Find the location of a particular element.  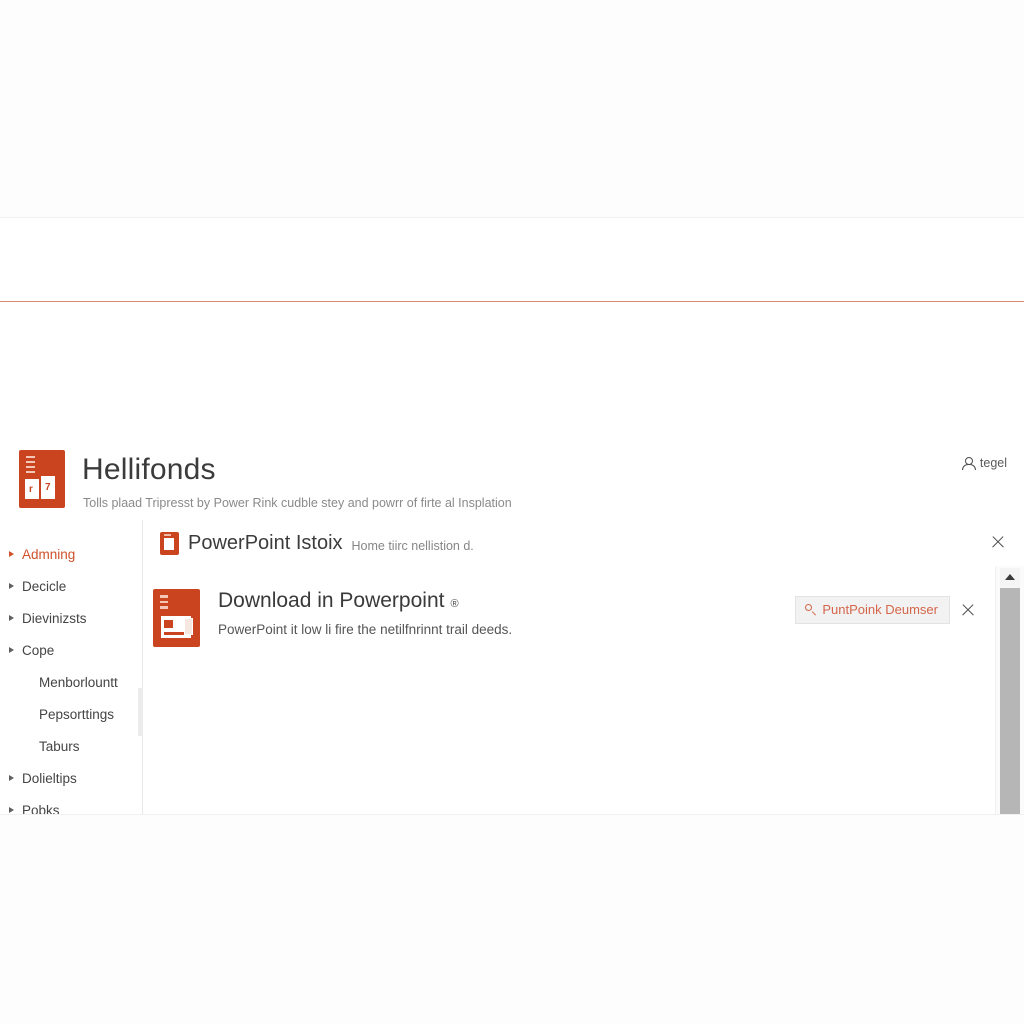

scroll-up-button is located at coordinates (1010, 577).